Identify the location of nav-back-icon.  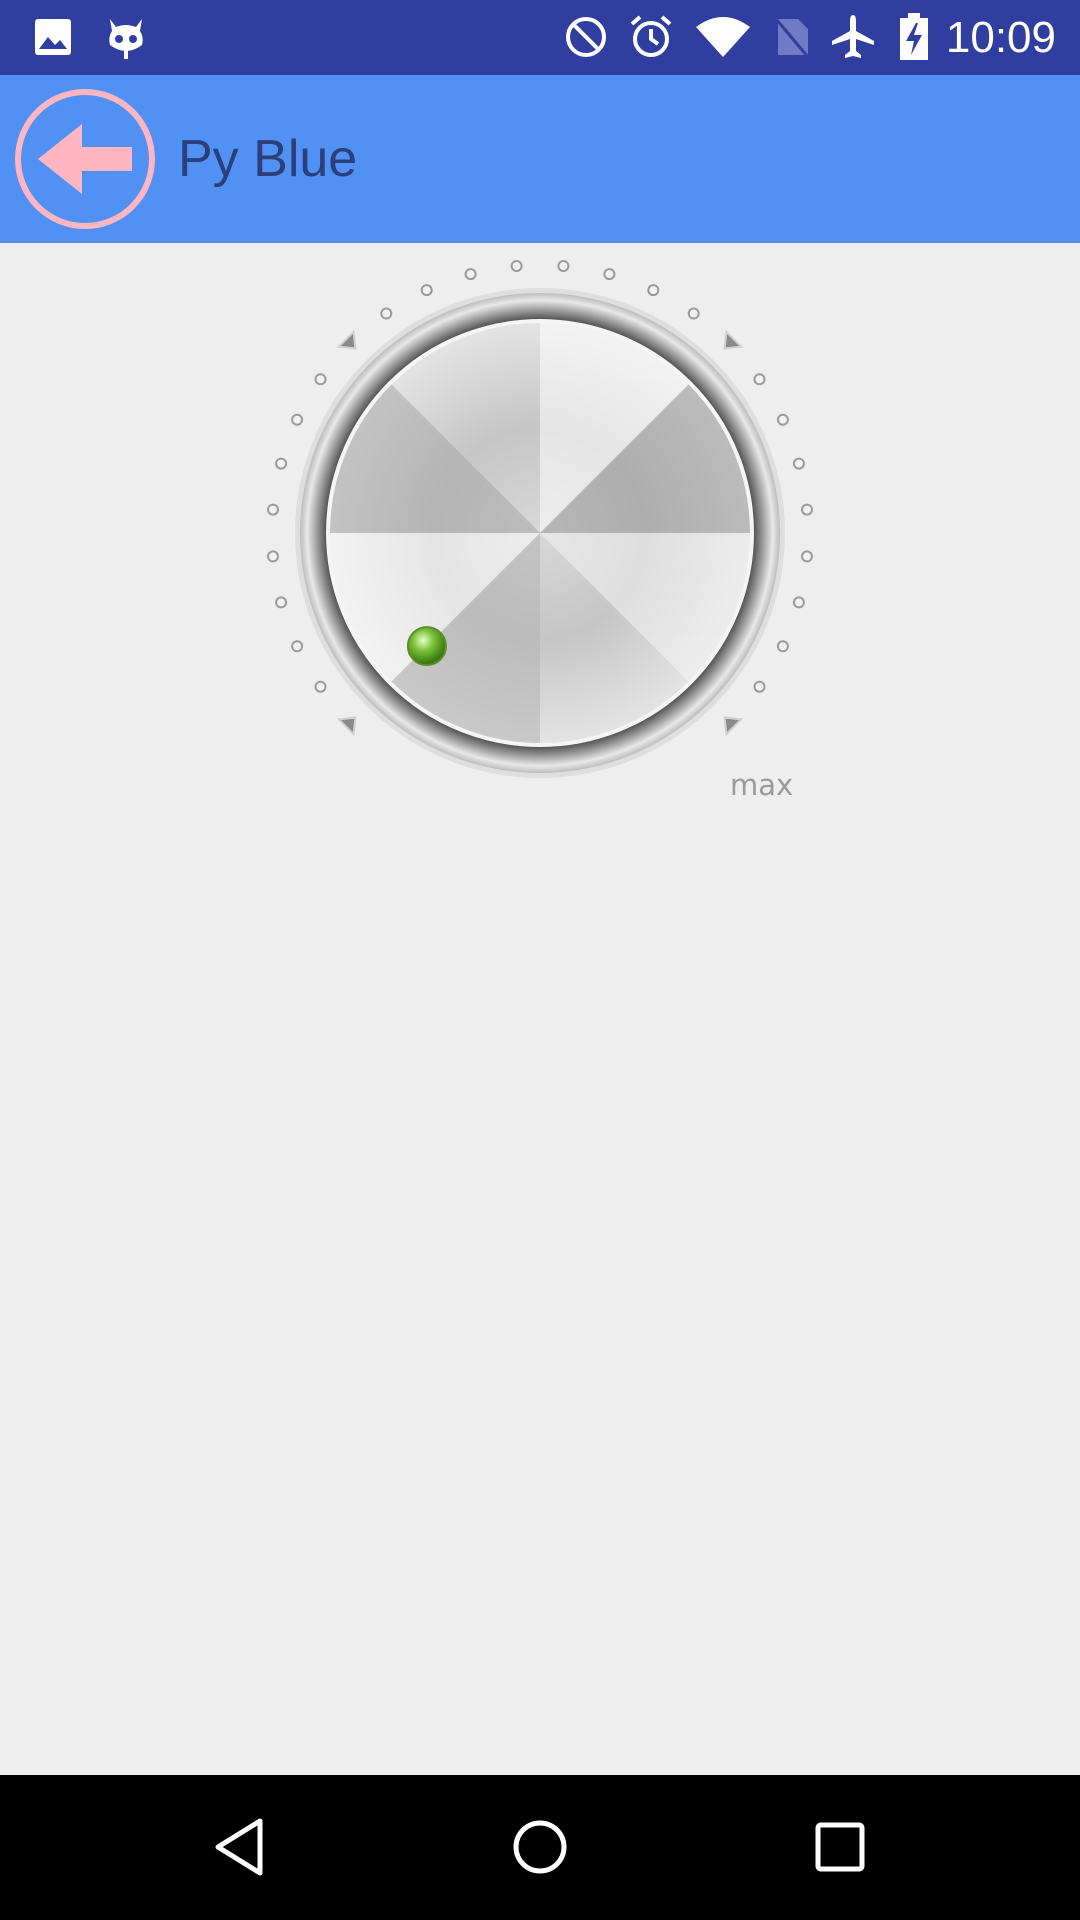
(239, 1847).